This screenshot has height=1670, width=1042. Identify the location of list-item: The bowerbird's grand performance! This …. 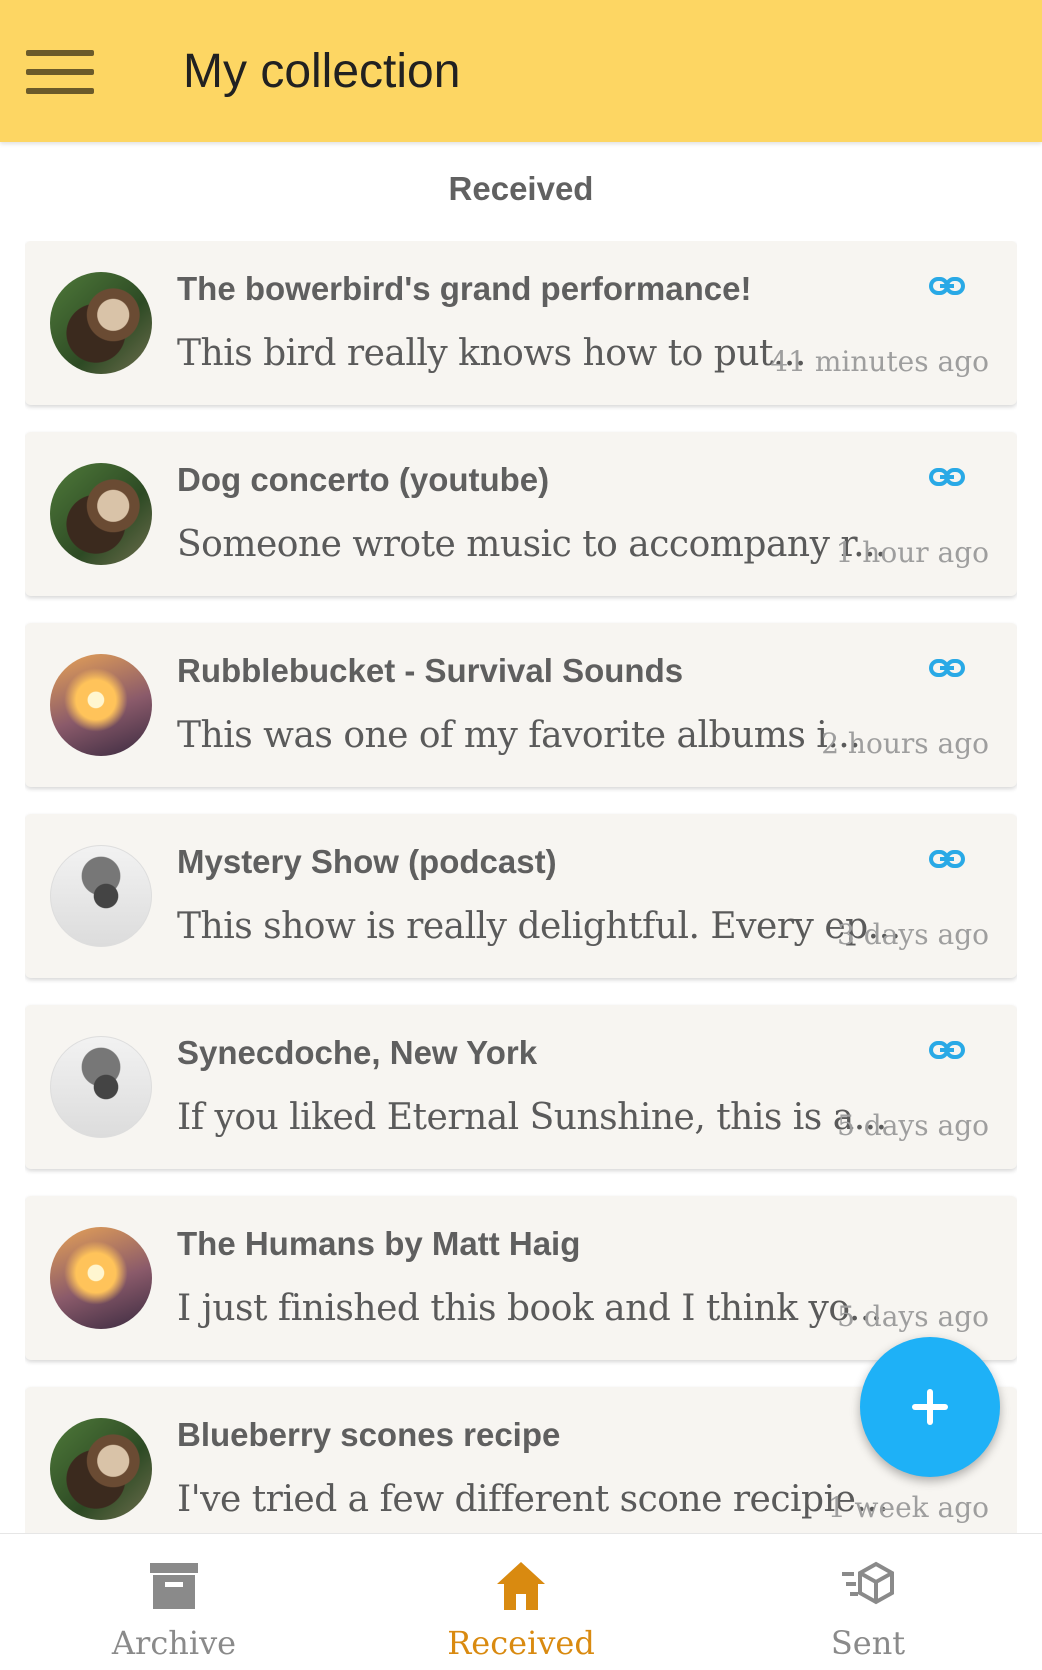
(521, 323).